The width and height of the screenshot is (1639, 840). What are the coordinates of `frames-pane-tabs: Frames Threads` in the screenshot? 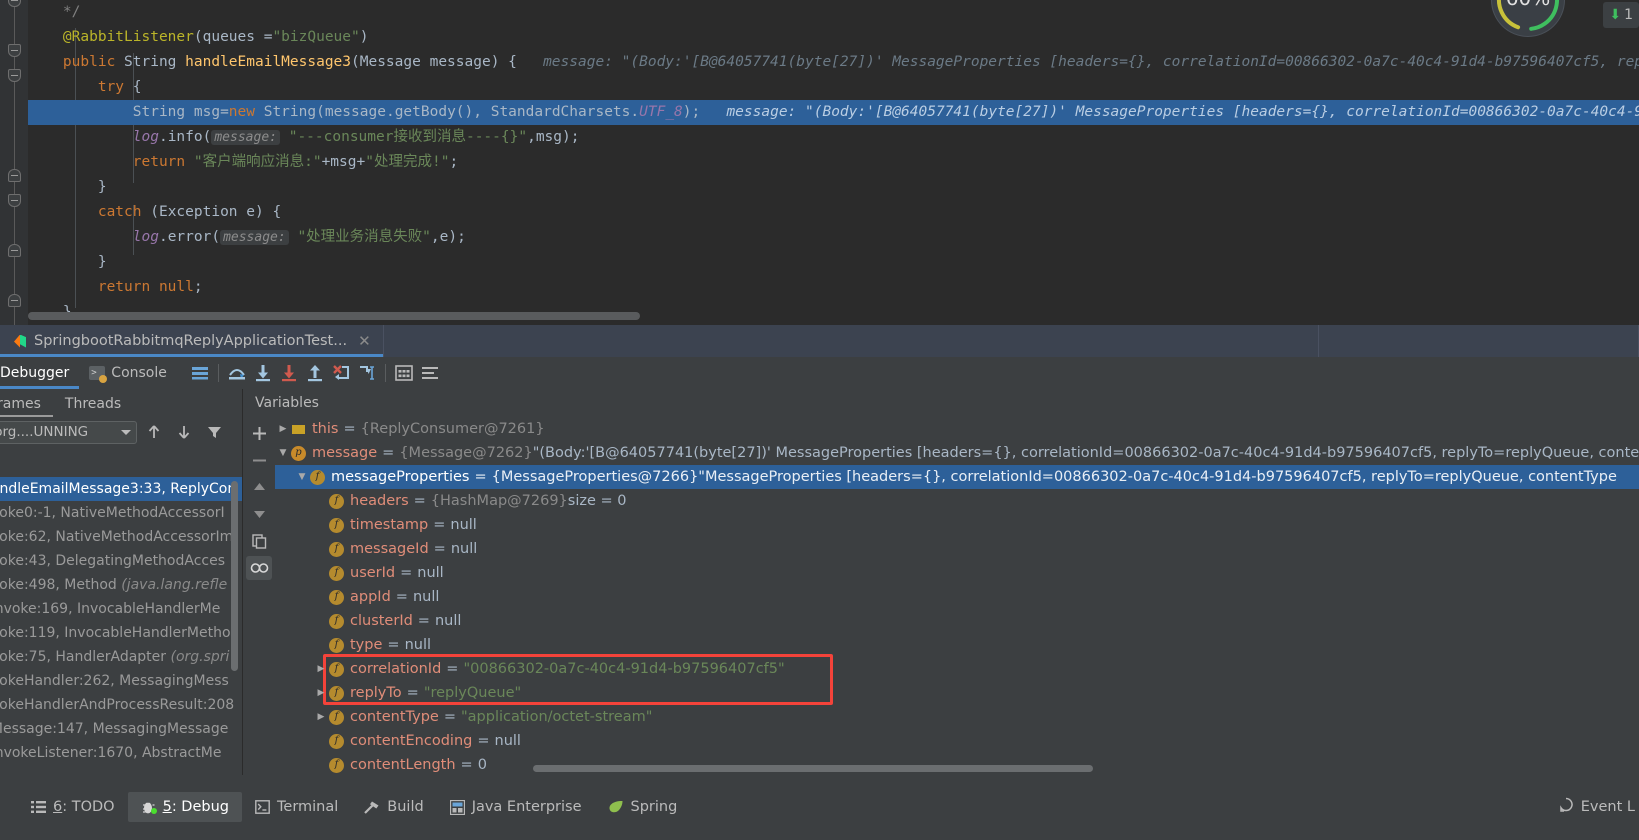 It's located at (121, 403).